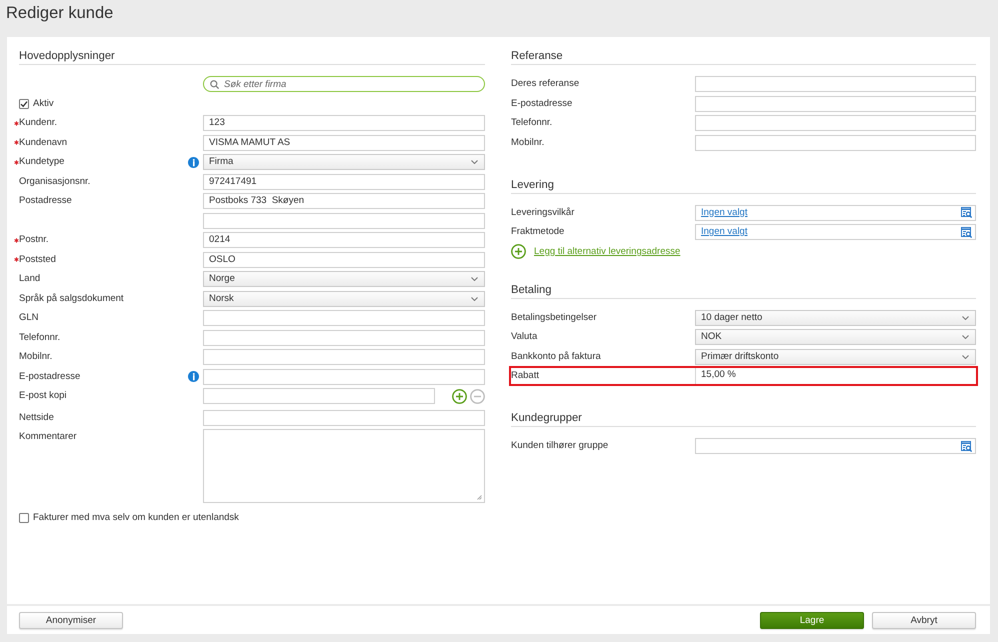  Describe the element at coordinates (71, 298) in the screenshot. I see `field-label: Språk på salgsdokument` at that location.